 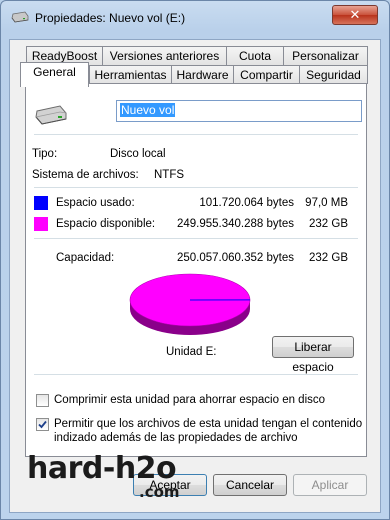 I want to click on tab-compartir: Compartir, so click(x=266, y=74).